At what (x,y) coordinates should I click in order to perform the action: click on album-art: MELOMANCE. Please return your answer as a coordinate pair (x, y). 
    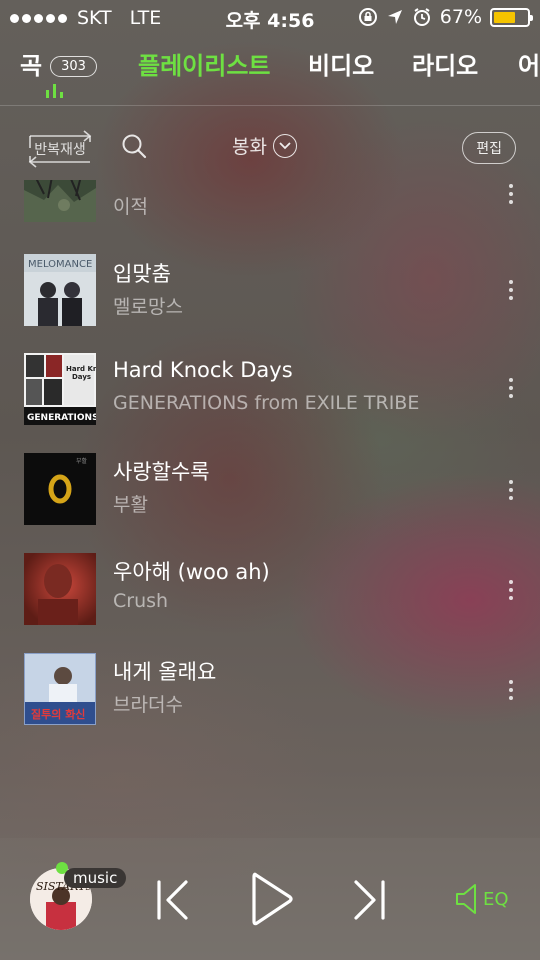
    Looking at the image, I should click on (60, 290).